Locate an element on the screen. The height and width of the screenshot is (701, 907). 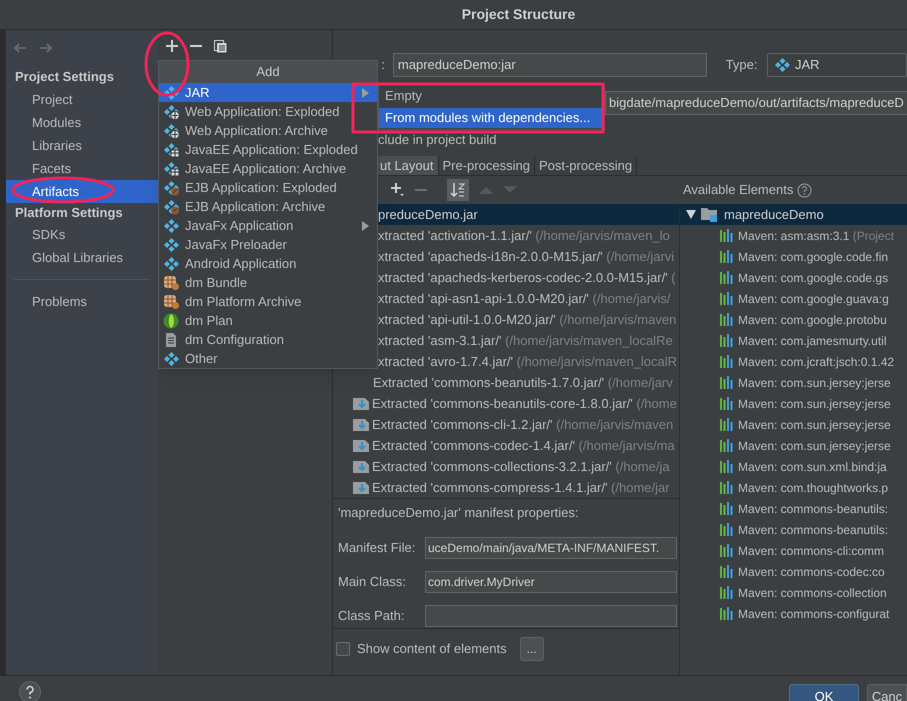
panel-heading: Available Elements is located at coordinates (738, 190).